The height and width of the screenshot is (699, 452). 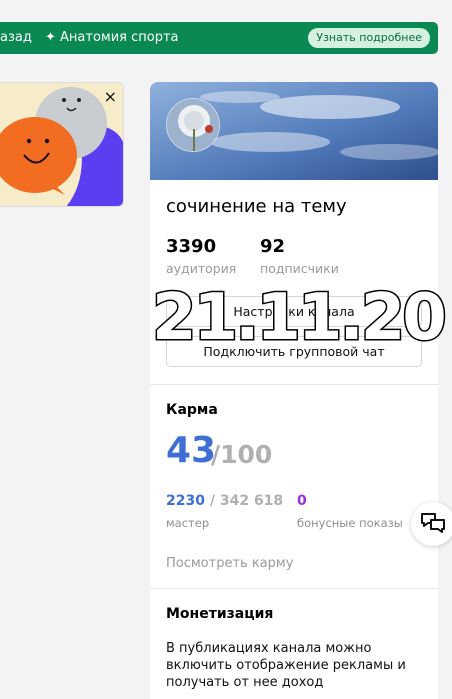 What do you see at coordinates (201, 268) in the screenshot?
I see `audience-label: аудитория` at bounding box center [201, 268].